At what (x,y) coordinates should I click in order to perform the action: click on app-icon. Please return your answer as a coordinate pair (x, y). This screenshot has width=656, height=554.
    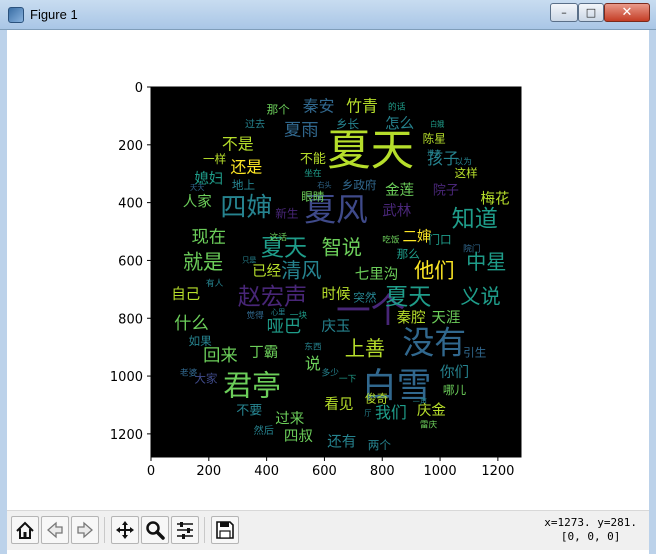
    Looking at the image, I should click on (16, 15).